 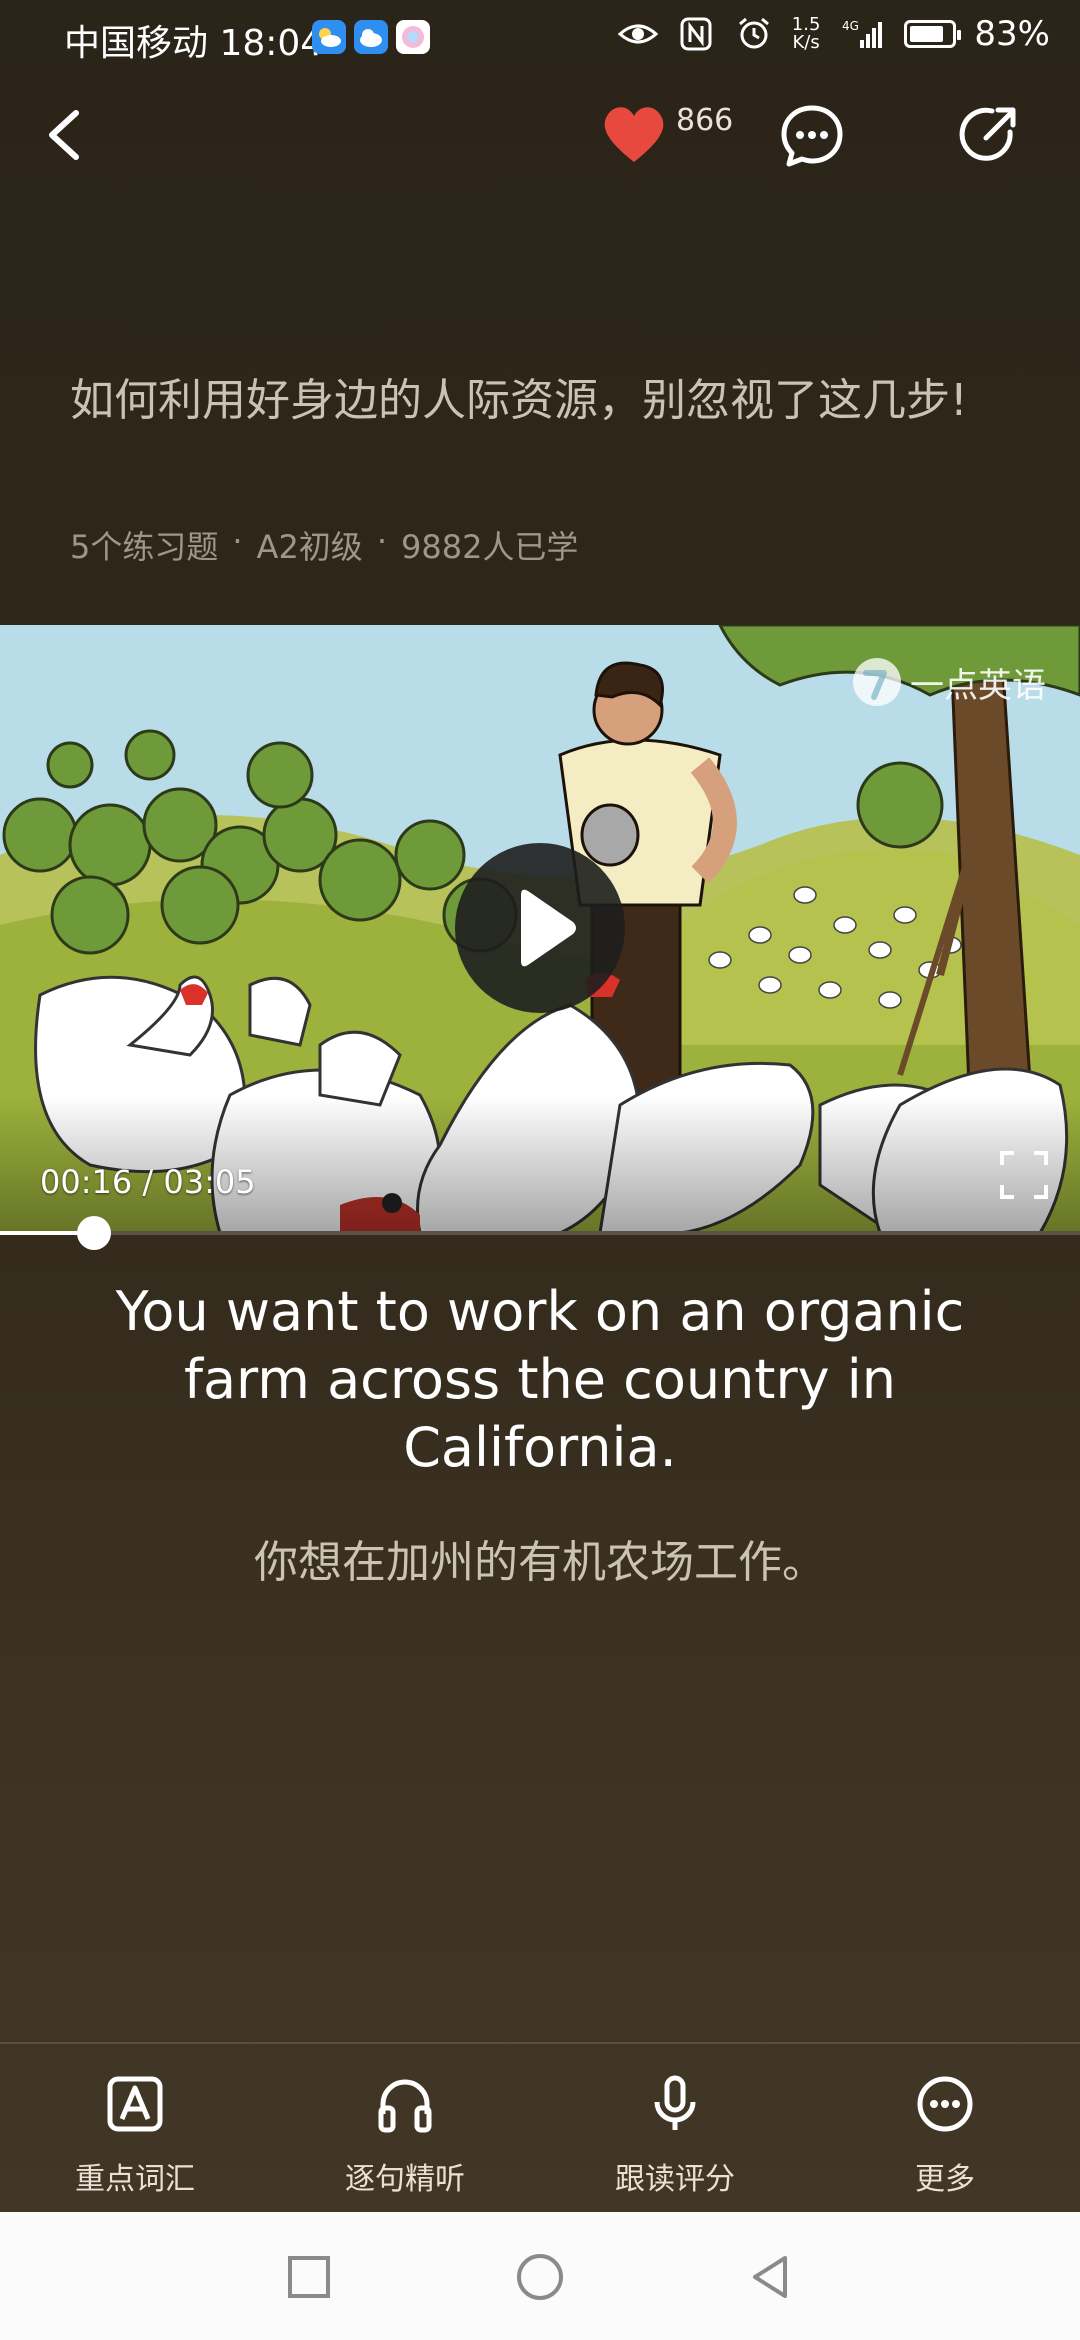 What do you see at coordinates (978, 685) in the screenshot?
I see `watermark-text: 一点英语` at bounding box center [978, 685].